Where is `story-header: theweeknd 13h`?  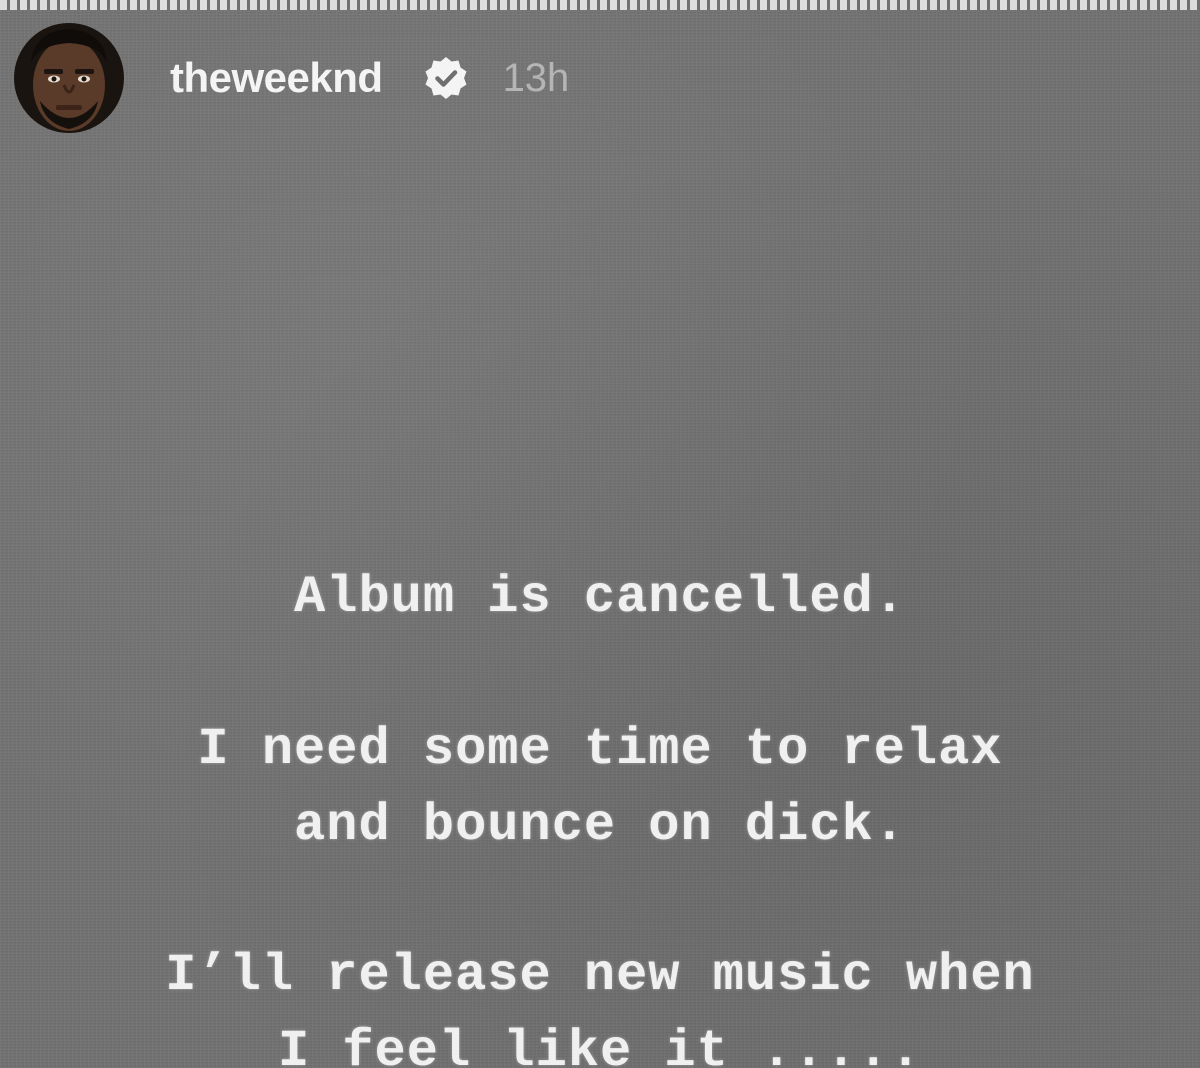
story-header: theweeknd 13h is located at coordinates (291, 78).